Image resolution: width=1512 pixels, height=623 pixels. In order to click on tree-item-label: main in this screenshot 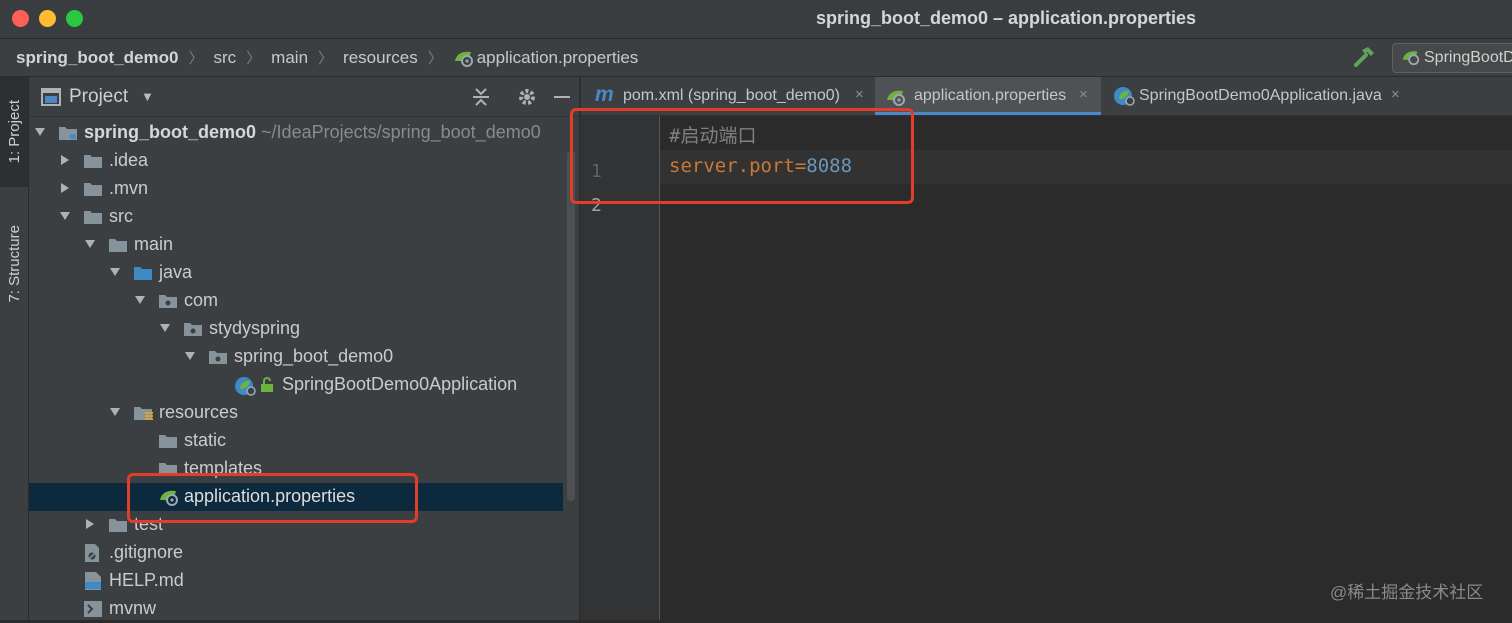, I will do `click(154, 244)`.